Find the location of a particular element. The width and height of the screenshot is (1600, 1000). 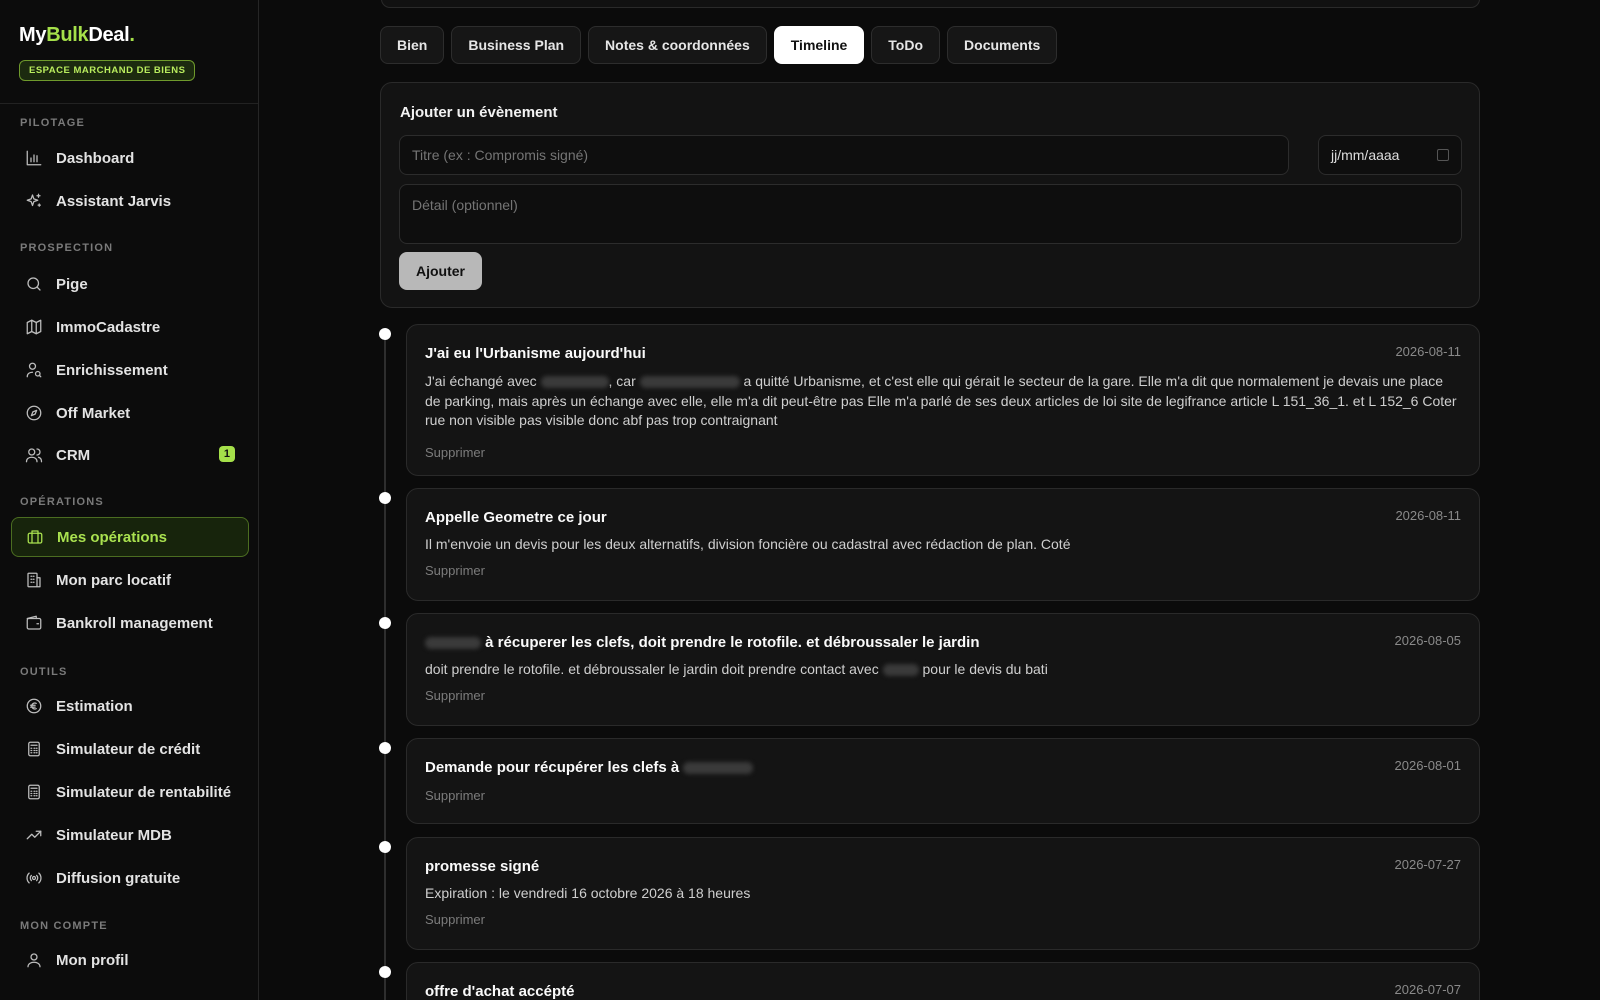

brand-area: MyBulkDeal. ESPACE MARCHAND DE BIENS is located at coordinates (129, 52).